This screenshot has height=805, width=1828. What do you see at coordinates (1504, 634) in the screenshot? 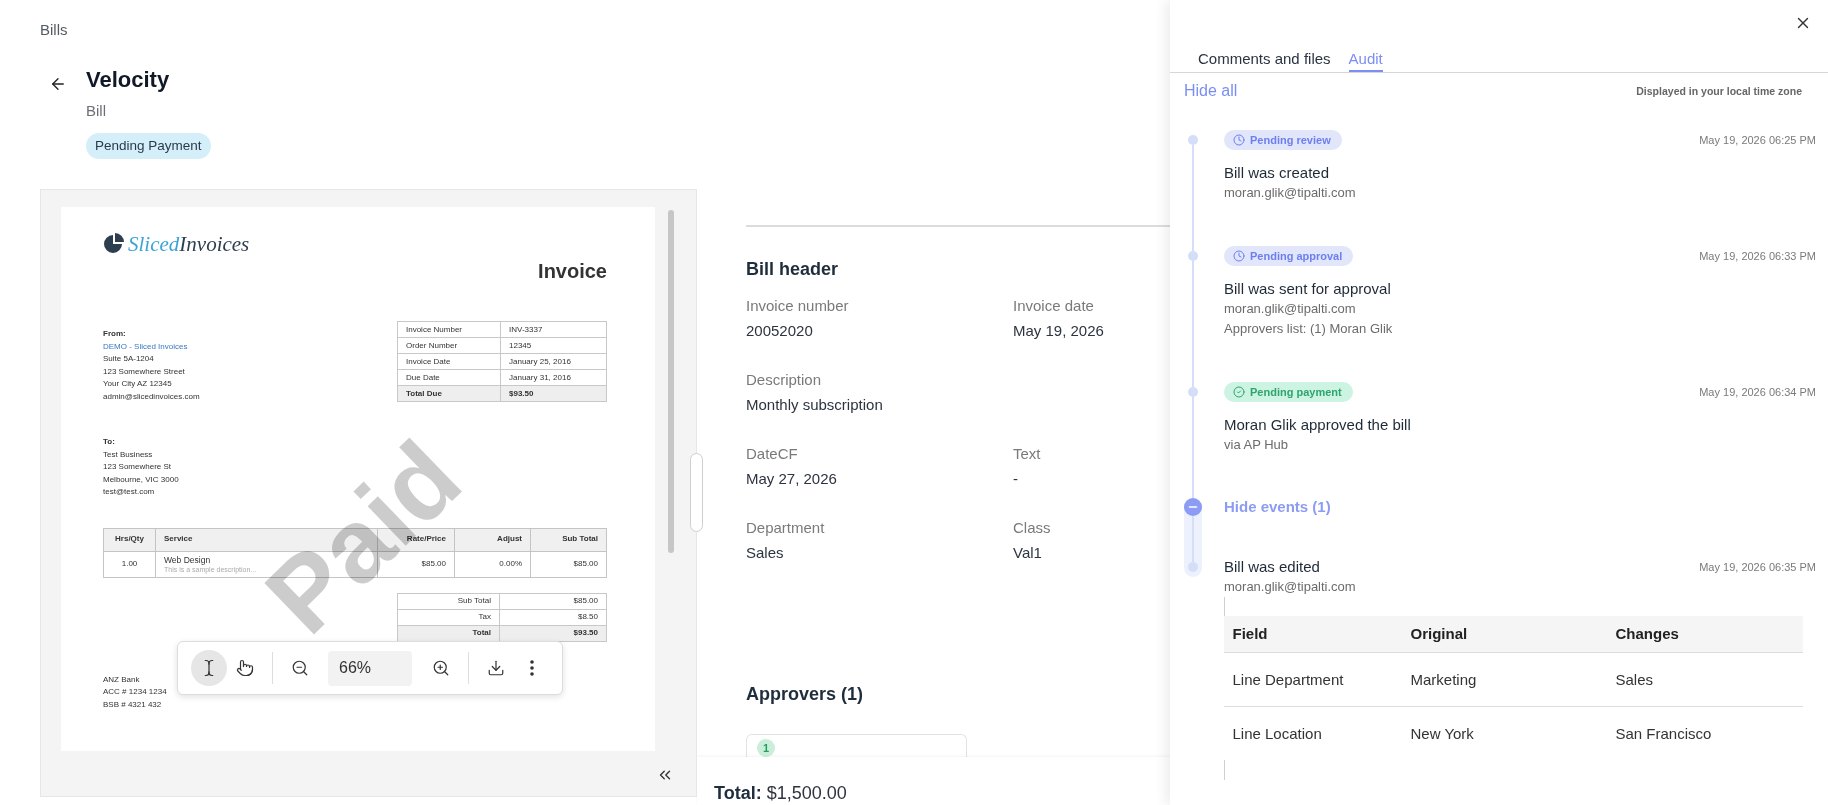
I see `column-header: Original` at bounding box center [1504, 634].